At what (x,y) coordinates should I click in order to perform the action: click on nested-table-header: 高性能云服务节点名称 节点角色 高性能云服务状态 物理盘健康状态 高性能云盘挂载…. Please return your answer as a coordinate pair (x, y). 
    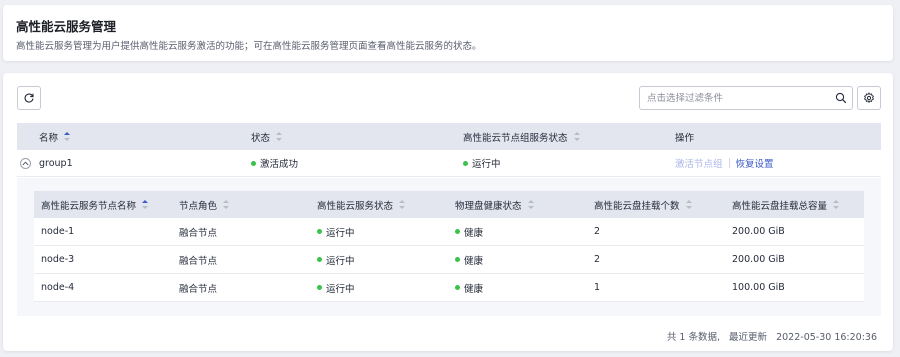
    Looking at the image, I should click on (449, 204).